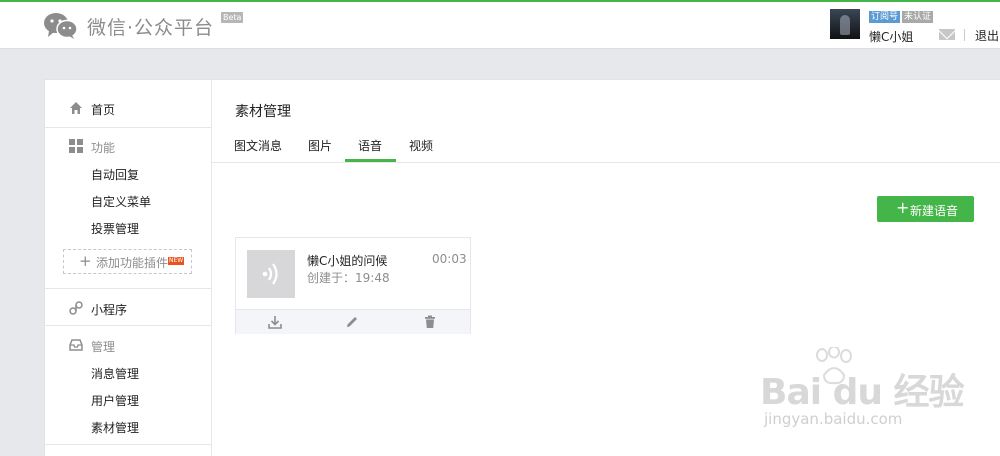 This screenshot has height=456, width=1000. Describe the element at coordinates (151, 27) in the screenshot. I see `platform-title: 微信·公众平台` at that location.